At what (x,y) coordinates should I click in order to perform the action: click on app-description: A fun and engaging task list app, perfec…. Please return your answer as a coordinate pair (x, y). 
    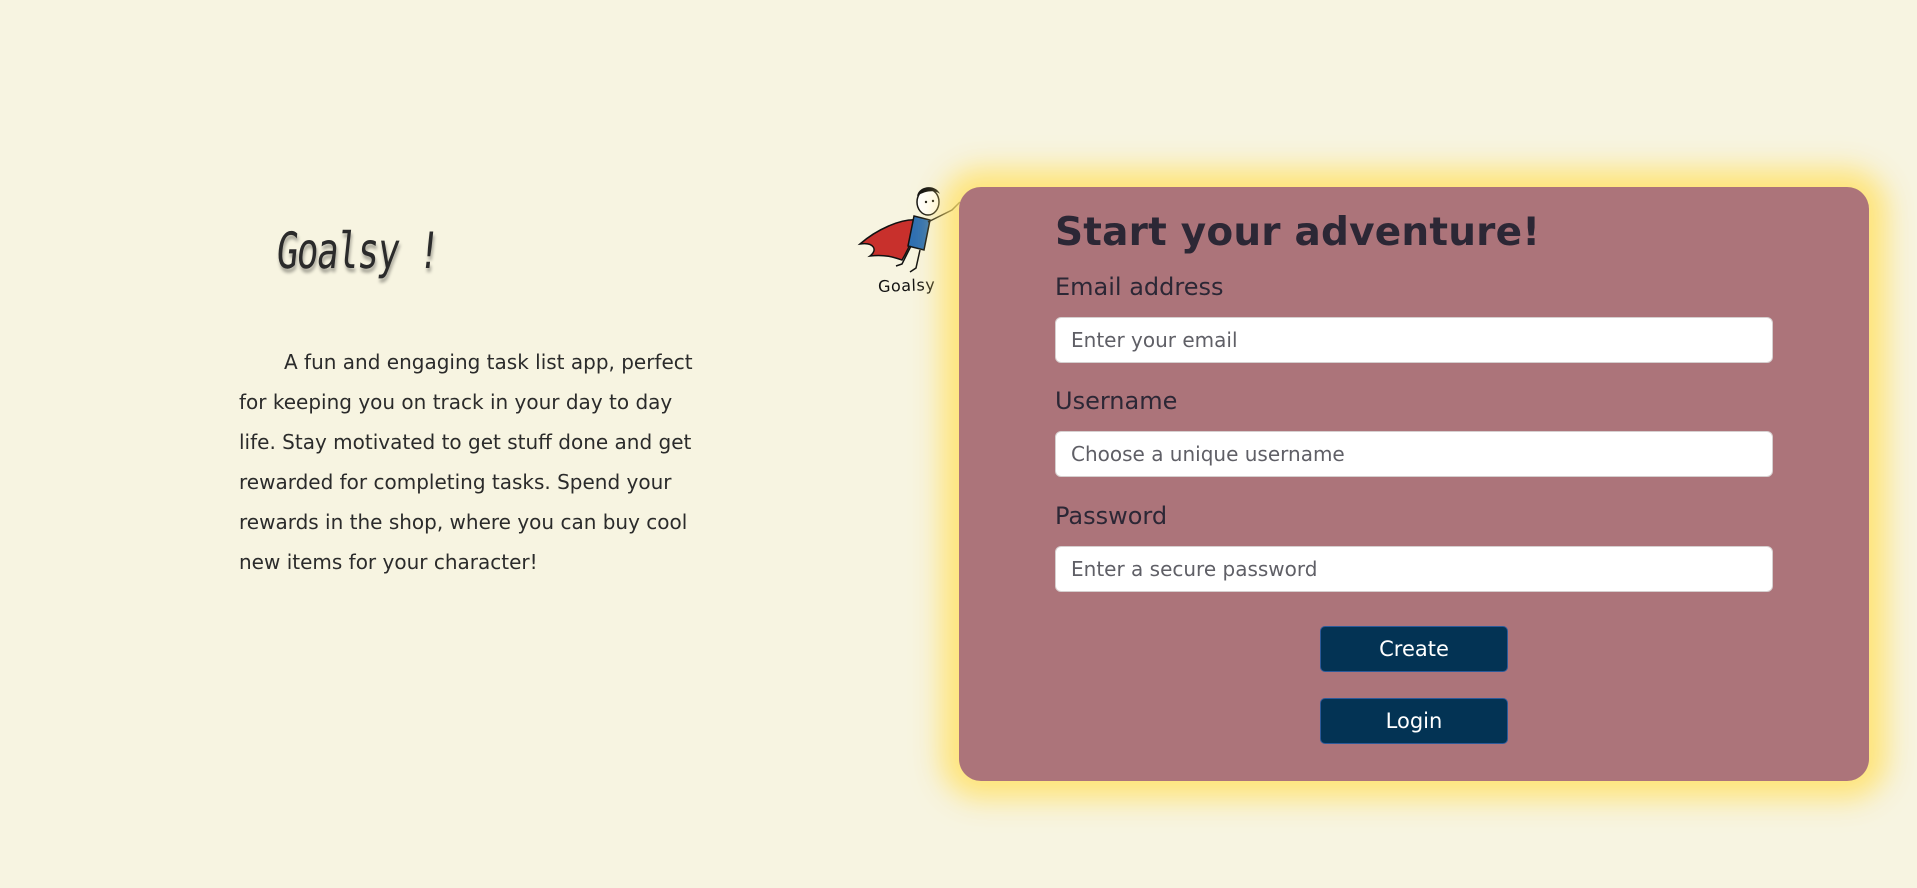
    Looking at the image, I should click on (466, 462).